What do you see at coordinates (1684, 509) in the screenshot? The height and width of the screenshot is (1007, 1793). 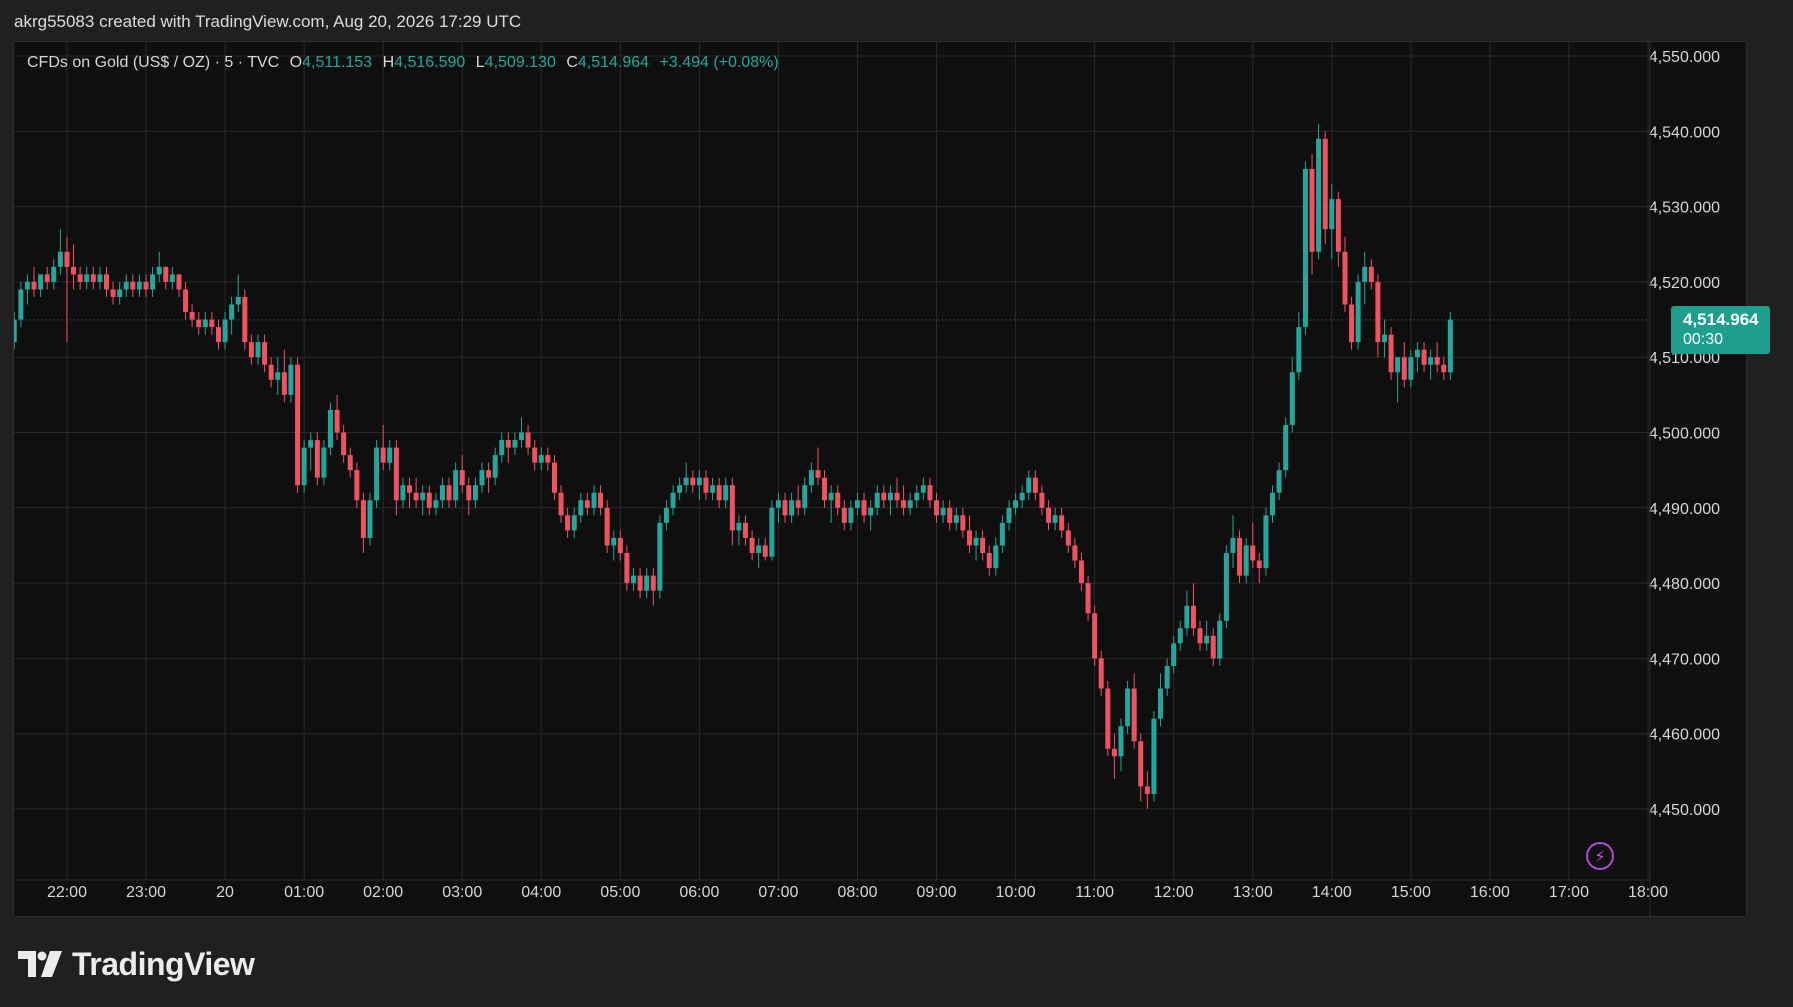 I see `y-tick-label: 4,490.000` at bounding box center [1684, 509].